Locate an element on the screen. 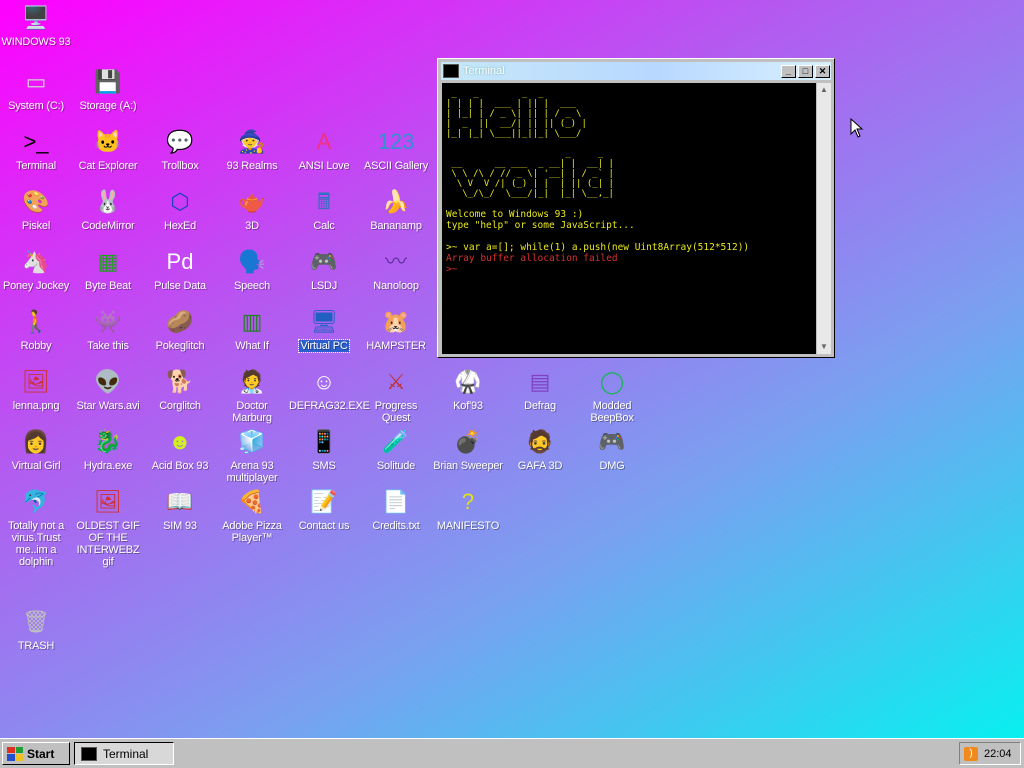  vertical-scrollbar: ▲ ▼ is located at coordinates (824, 218).